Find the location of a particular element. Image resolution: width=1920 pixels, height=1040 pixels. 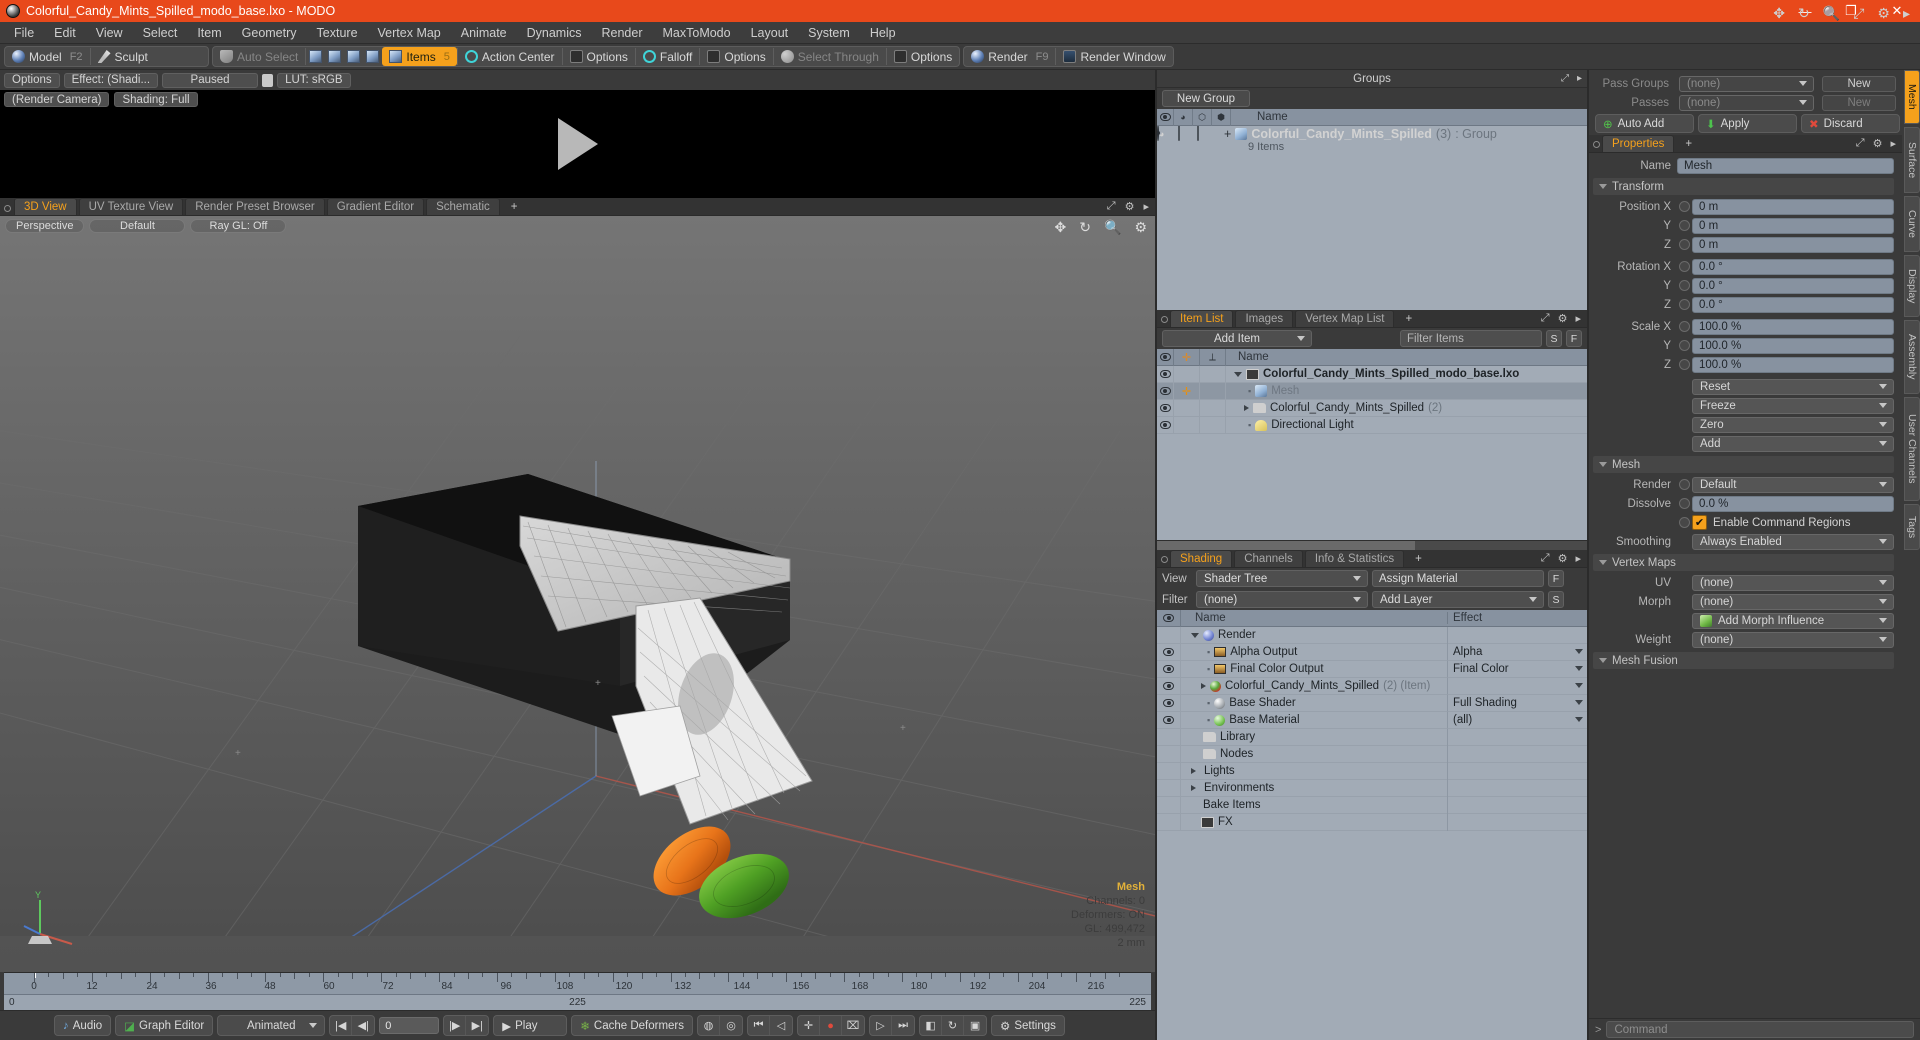

row-name-cell: Lights is located at coordinates (1314, 771).